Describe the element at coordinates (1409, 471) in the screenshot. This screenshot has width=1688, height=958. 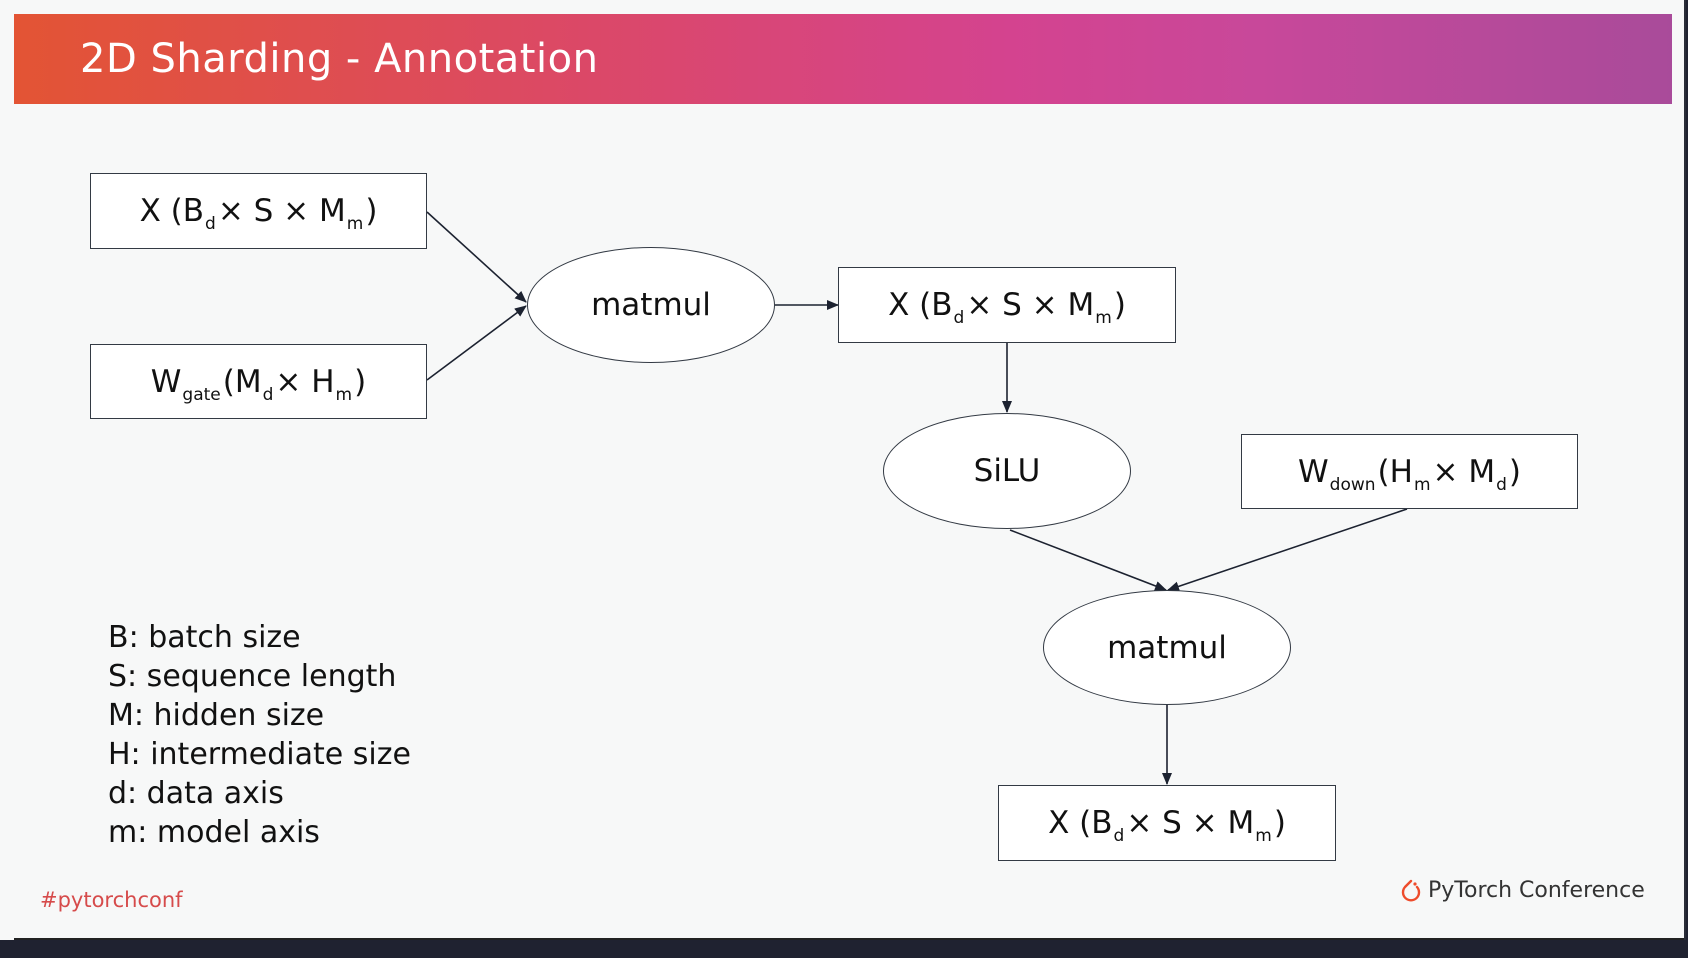
I see `node-w-down: Wdown (H m × Md)` at that location.